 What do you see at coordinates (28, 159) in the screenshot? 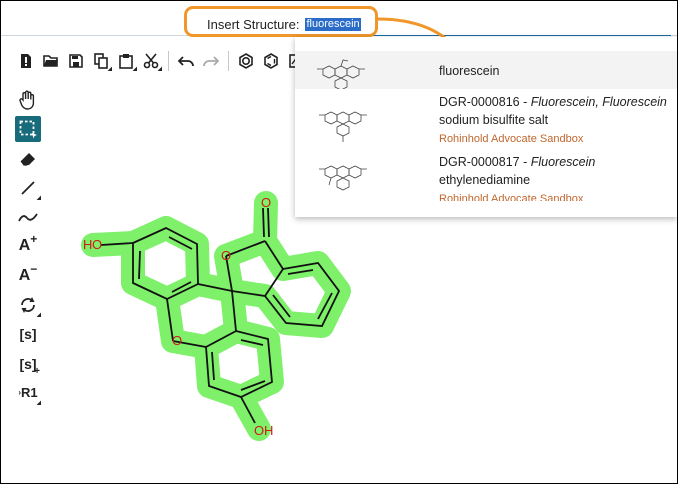
I see `eraser-icon` at bounding box center [28, 159].